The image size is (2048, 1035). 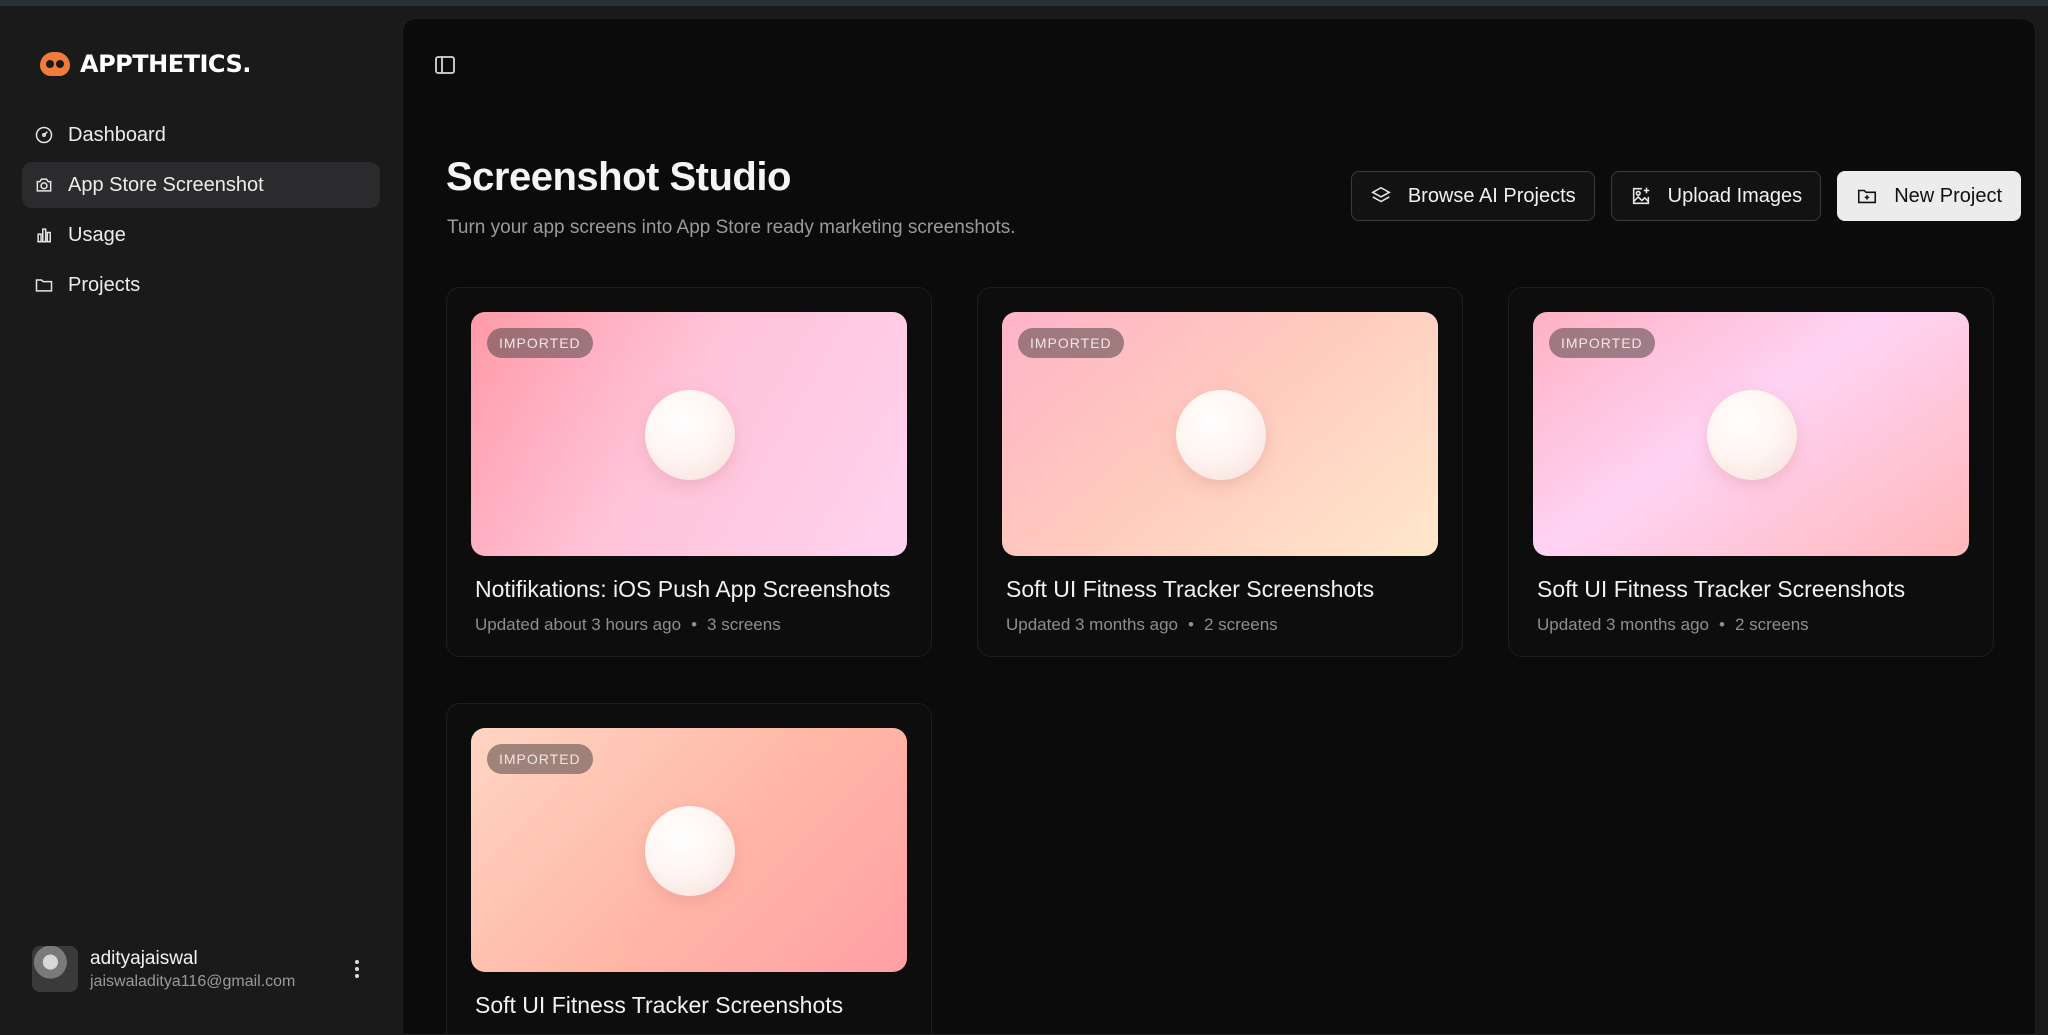 I want to click on sidebar-item-app-store-screenshot: App Store Screenshot, so click(x=201, y=185).